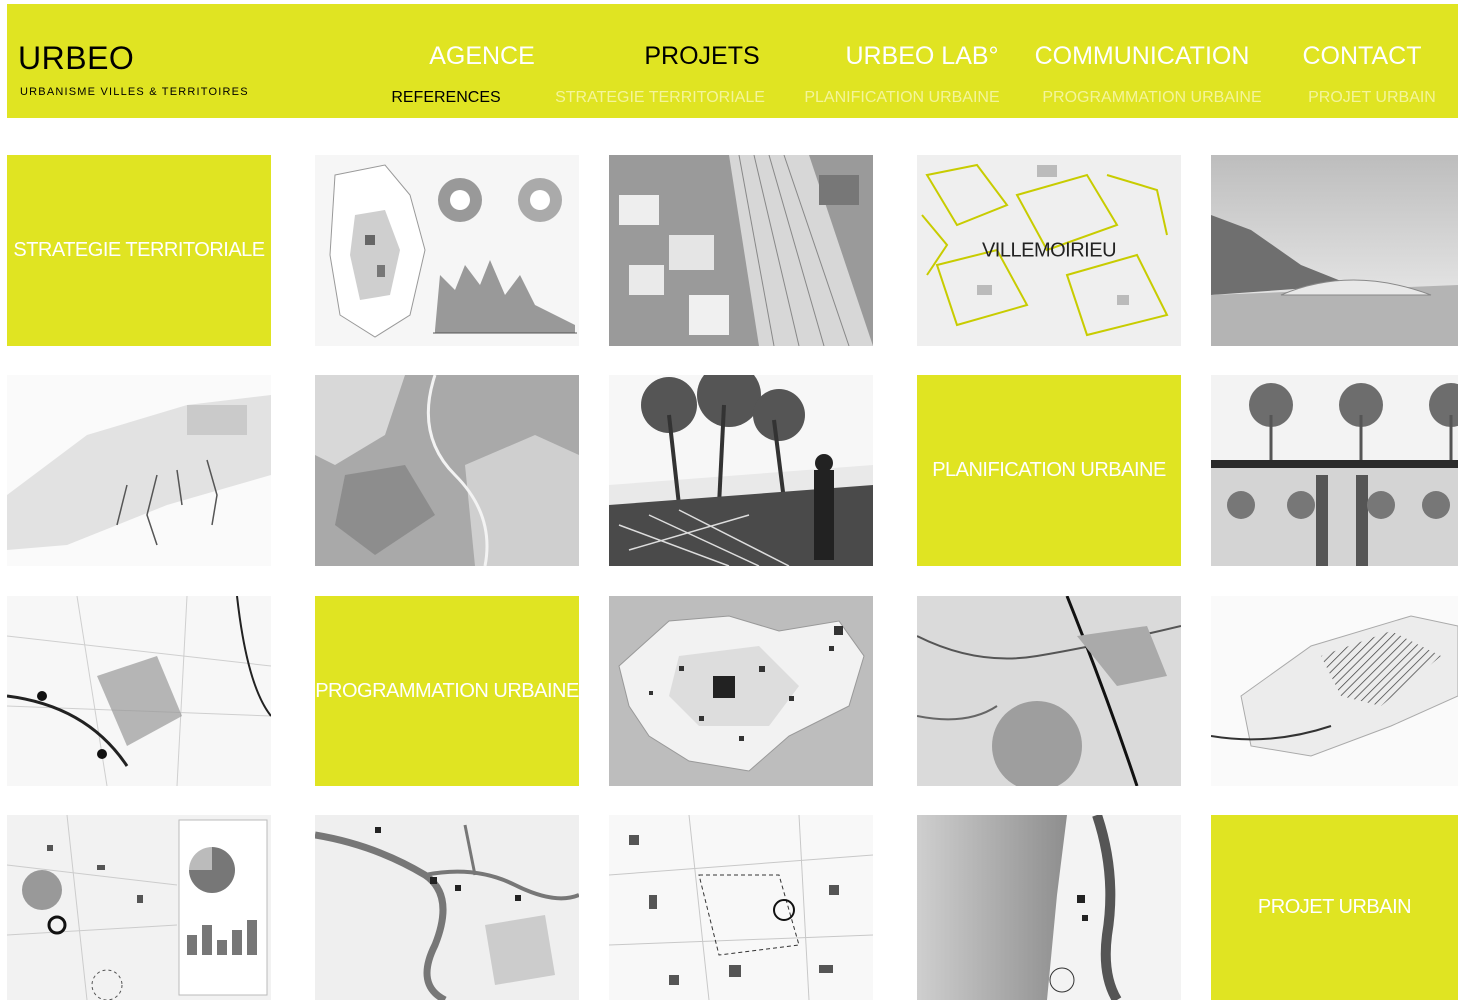 The height and width of the screenshot is (1000, 1458). What do you see at coordinates (1362, 56) in the screenshot?
I see `nav-contact: CONTACT` at bounding box center [1362, 56].